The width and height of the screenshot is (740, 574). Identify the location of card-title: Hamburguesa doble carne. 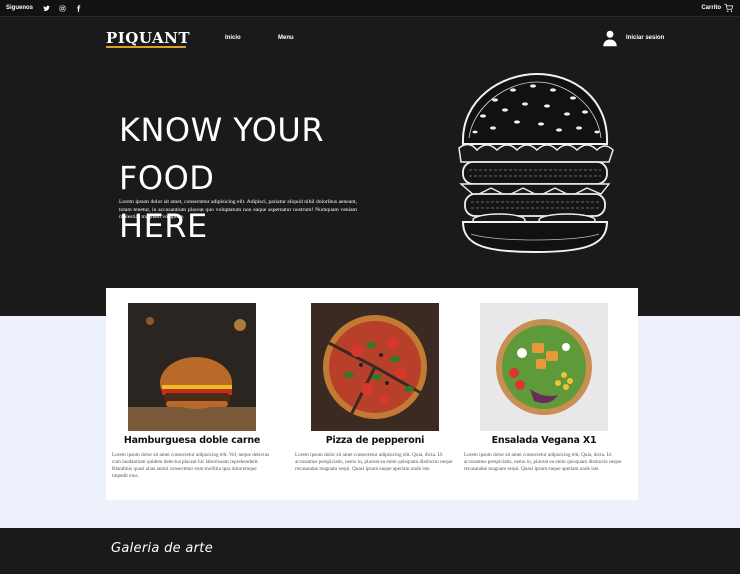
(192, 440).